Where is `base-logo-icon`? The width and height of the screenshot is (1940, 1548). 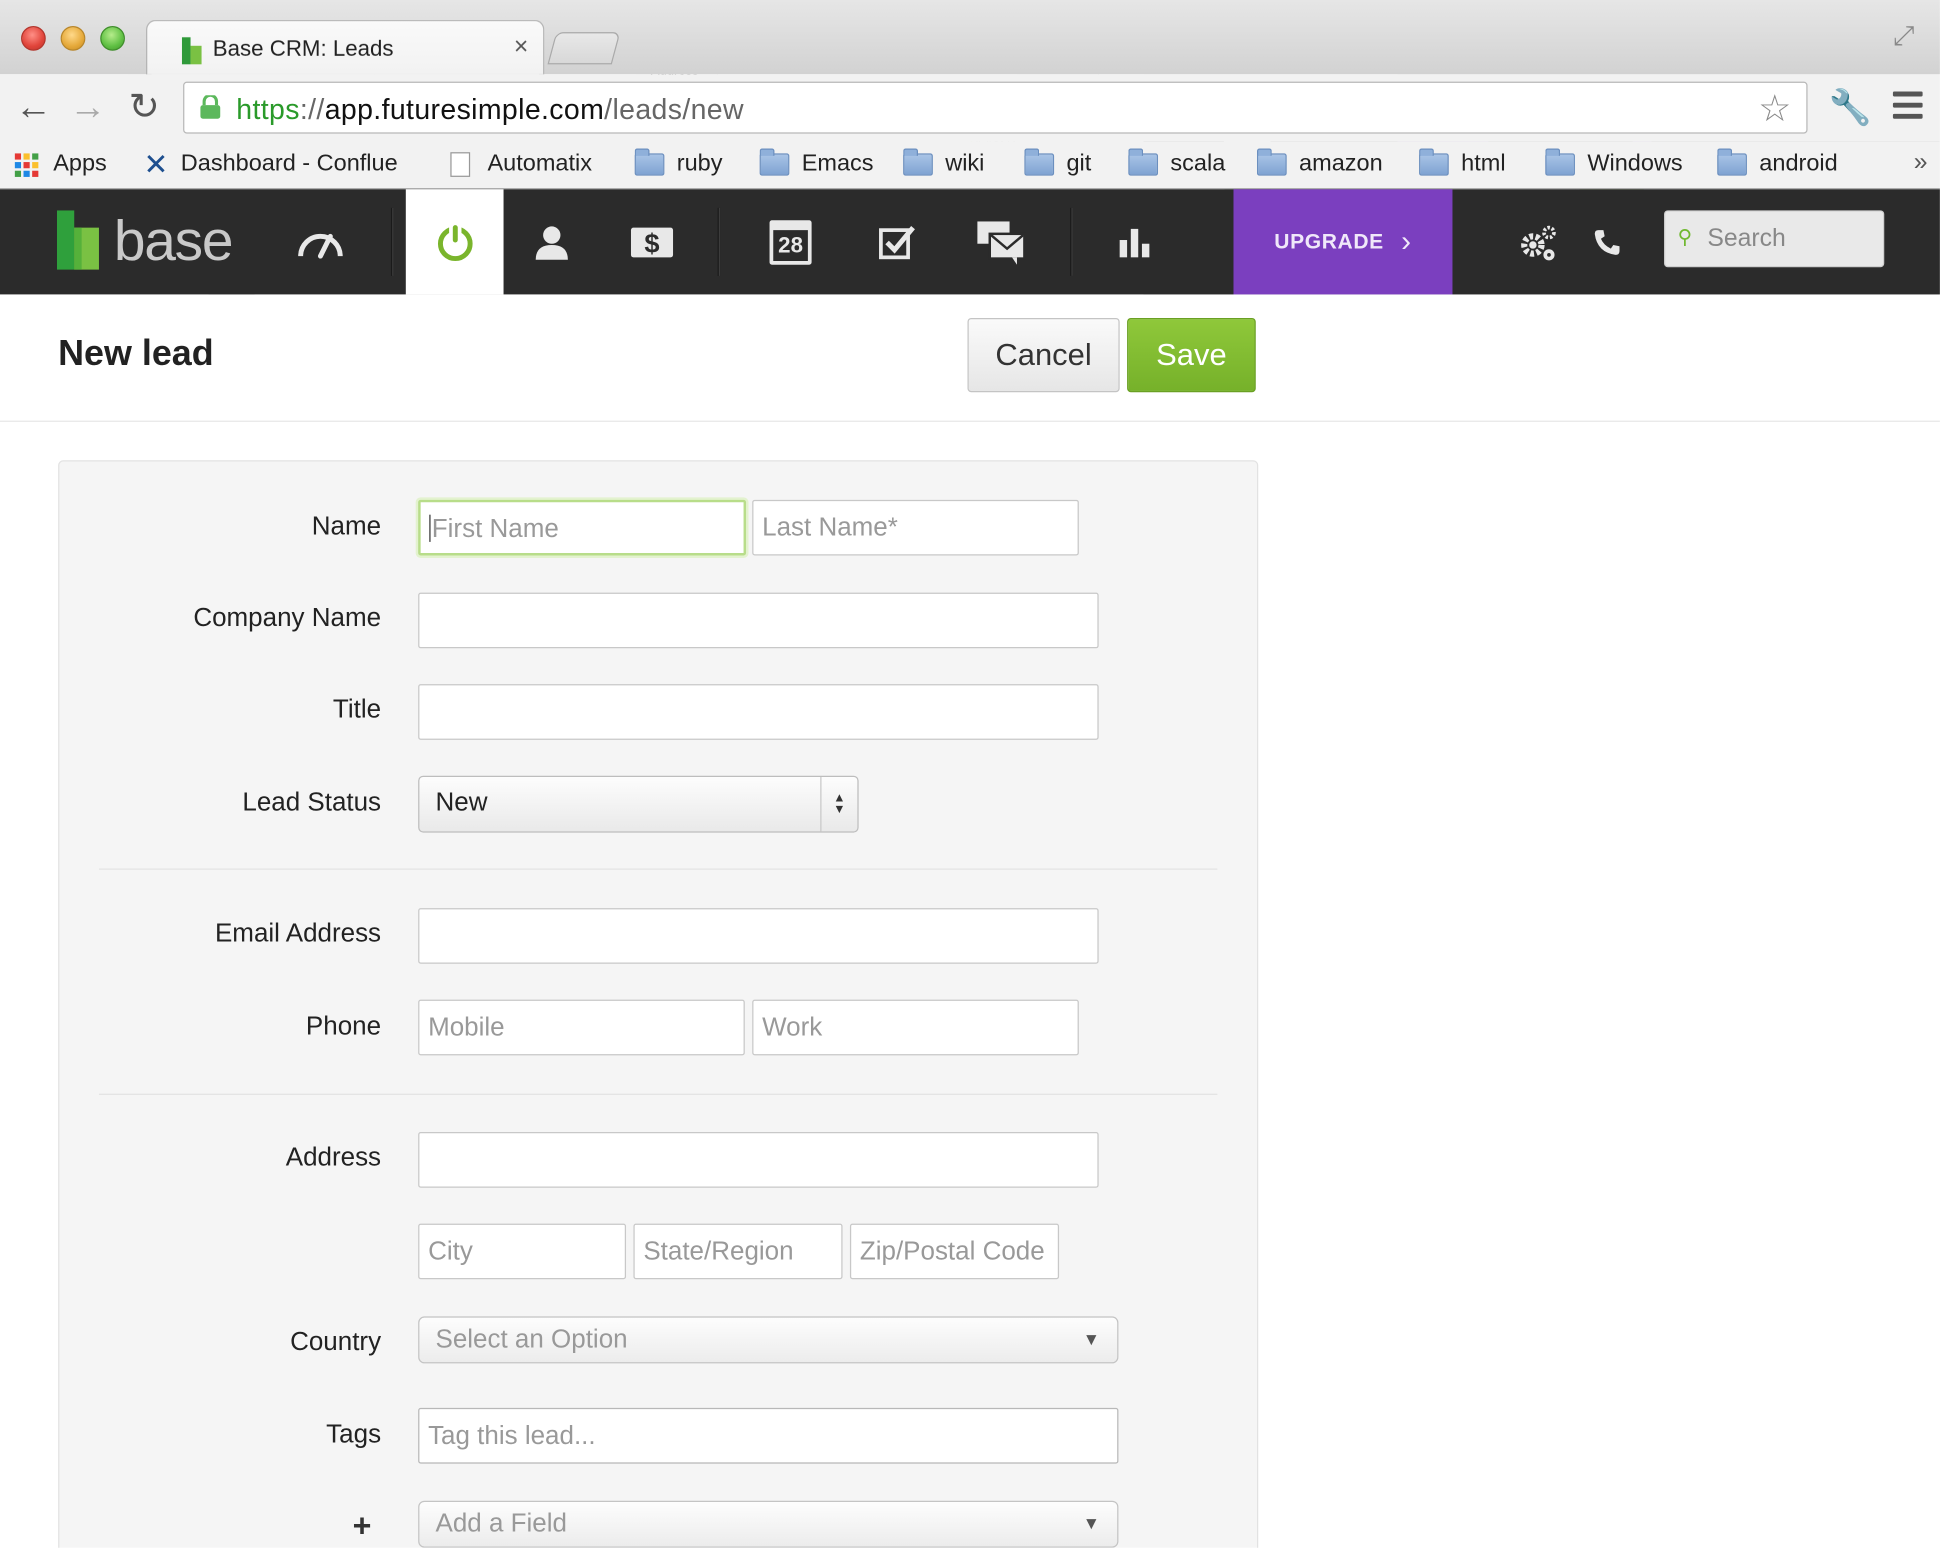
base-logo-icon is located at coordinates (77, 240).